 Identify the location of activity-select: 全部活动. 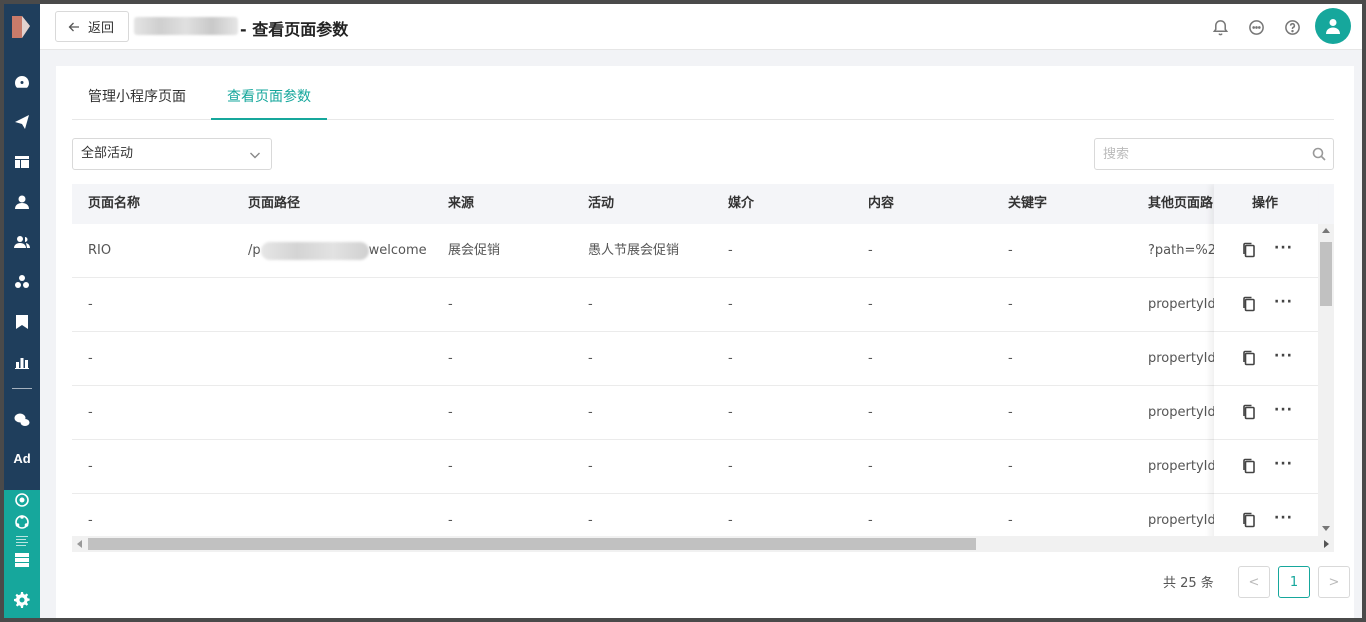
(172, 154).